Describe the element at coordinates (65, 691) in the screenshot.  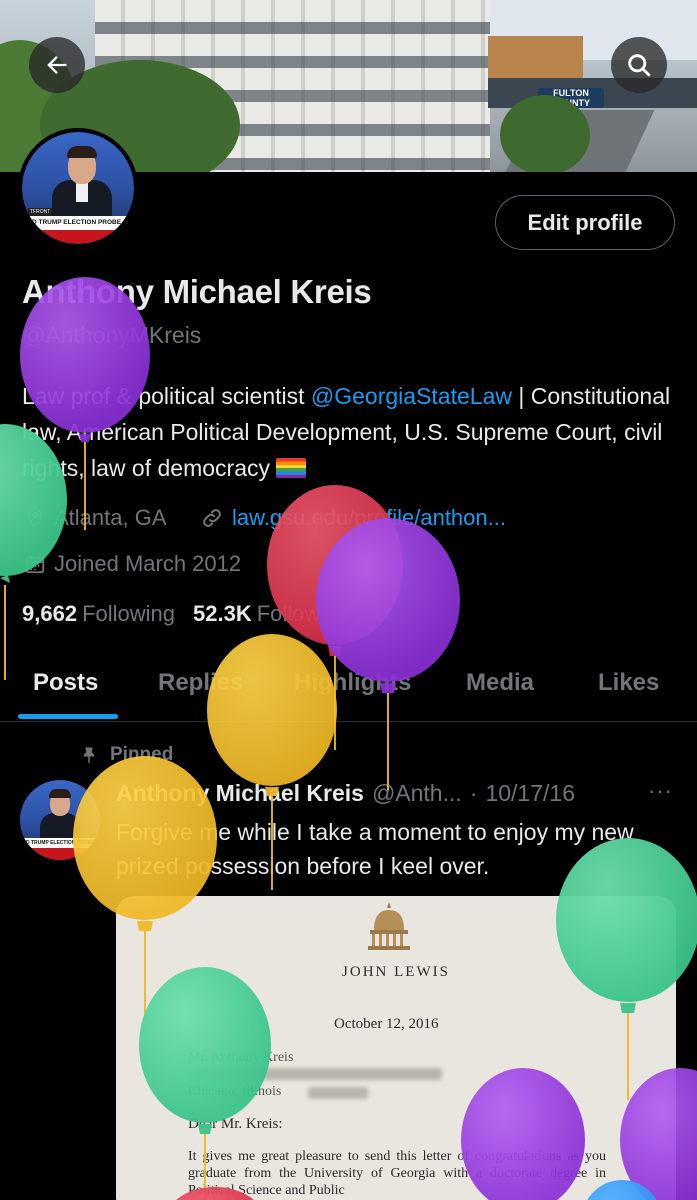
I see `tab-posts: Posts` at that location.